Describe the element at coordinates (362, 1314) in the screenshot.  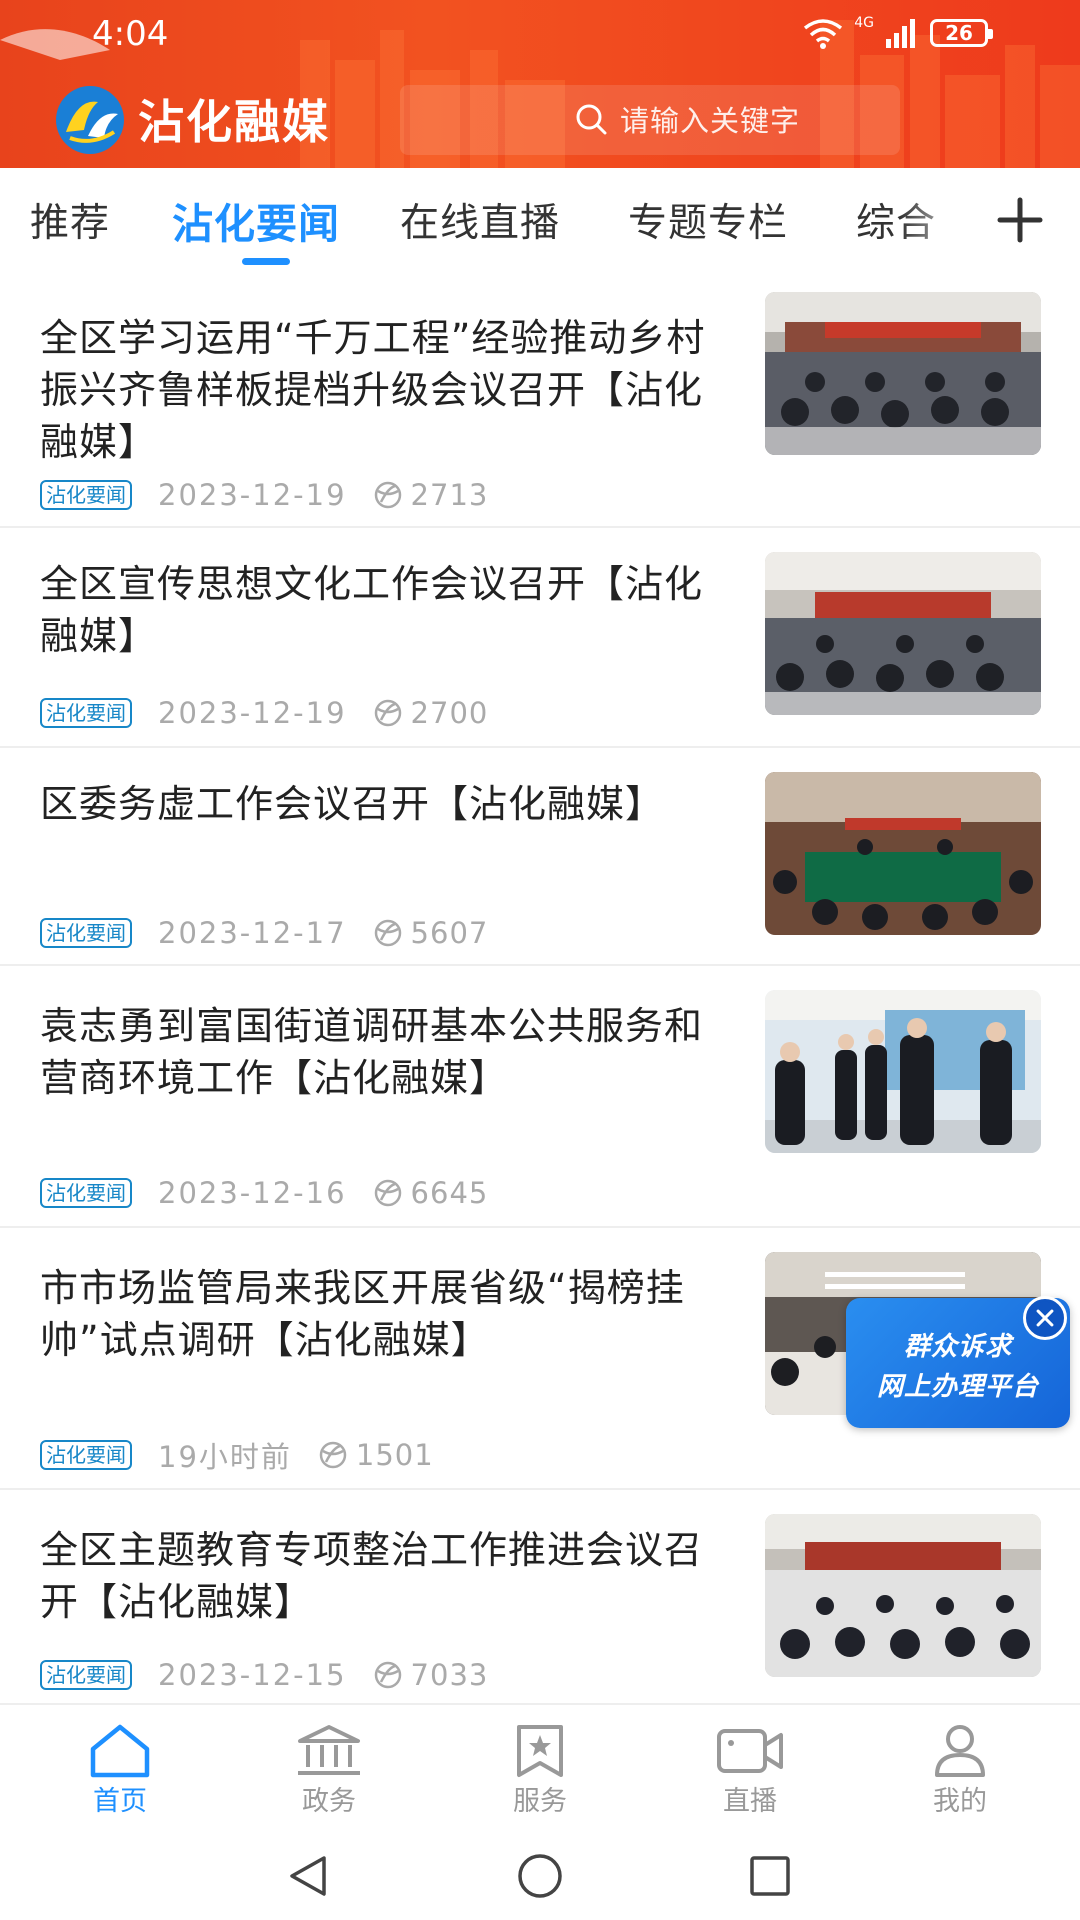
I see `news-title: 市市场监管局来我区开展省级“揭榜挂帅”试点调研【沾化融媒】` at that location.